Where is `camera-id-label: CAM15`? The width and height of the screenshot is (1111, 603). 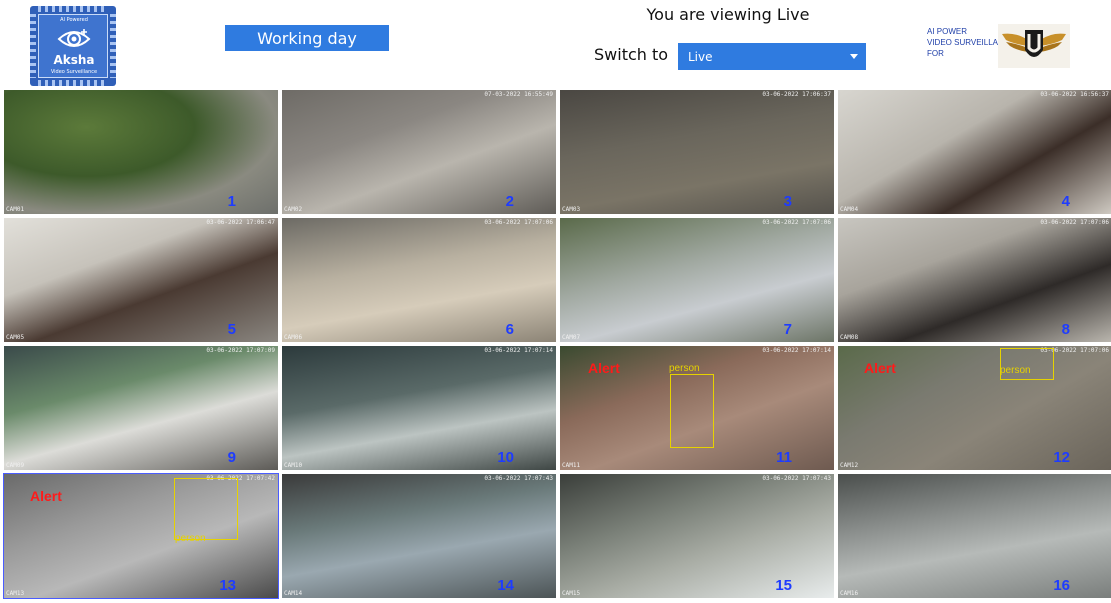
camera-id-label: CAM15 is located at coordinates (571, 593).